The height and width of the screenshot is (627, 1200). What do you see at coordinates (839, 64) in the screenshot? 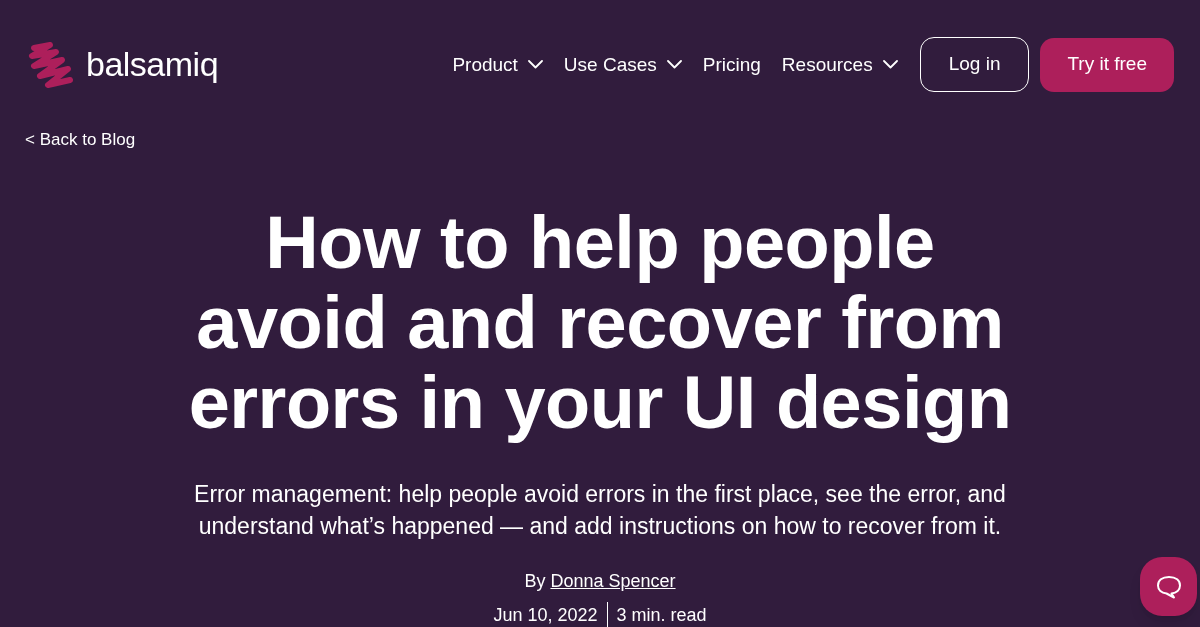
I see `nav-link: Resources` at bounding box center [839, 64].